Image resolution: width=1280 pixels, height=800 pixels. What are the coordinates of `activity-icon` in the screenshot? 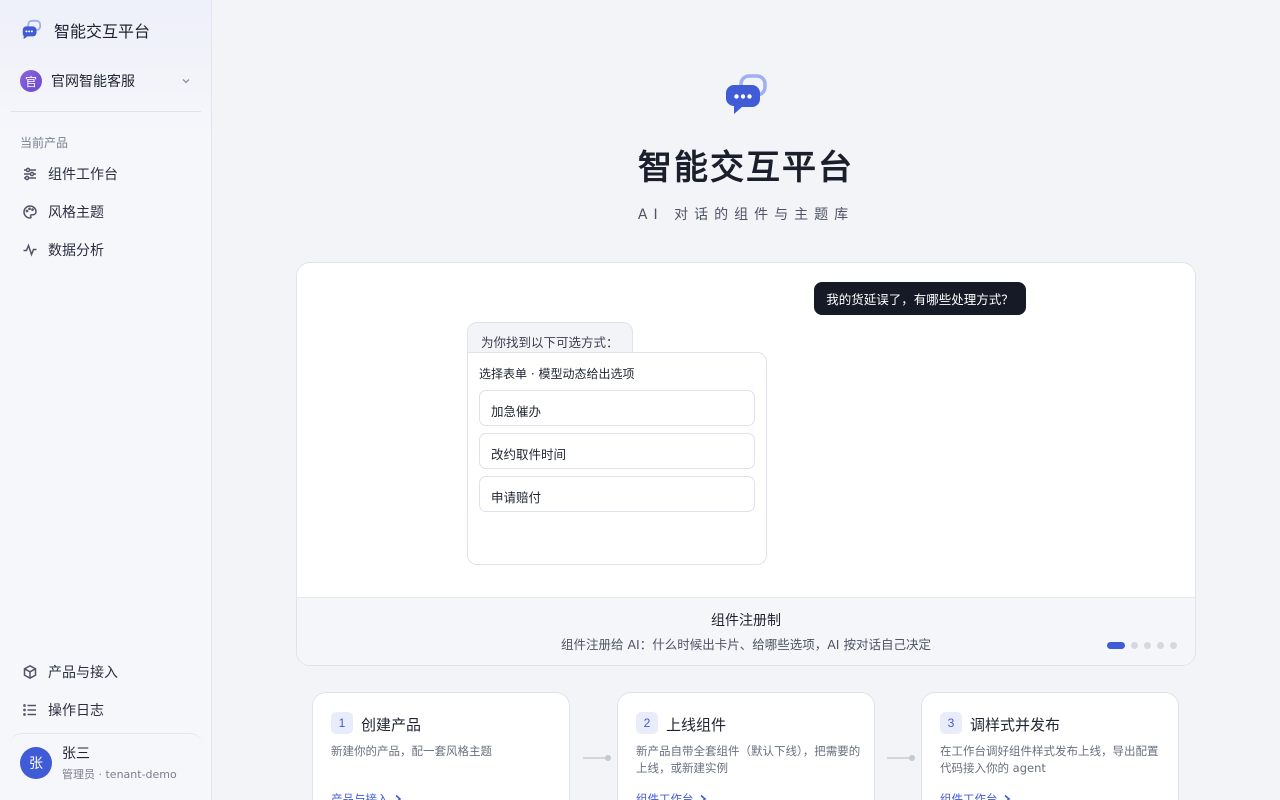 It's located at (30, 250).